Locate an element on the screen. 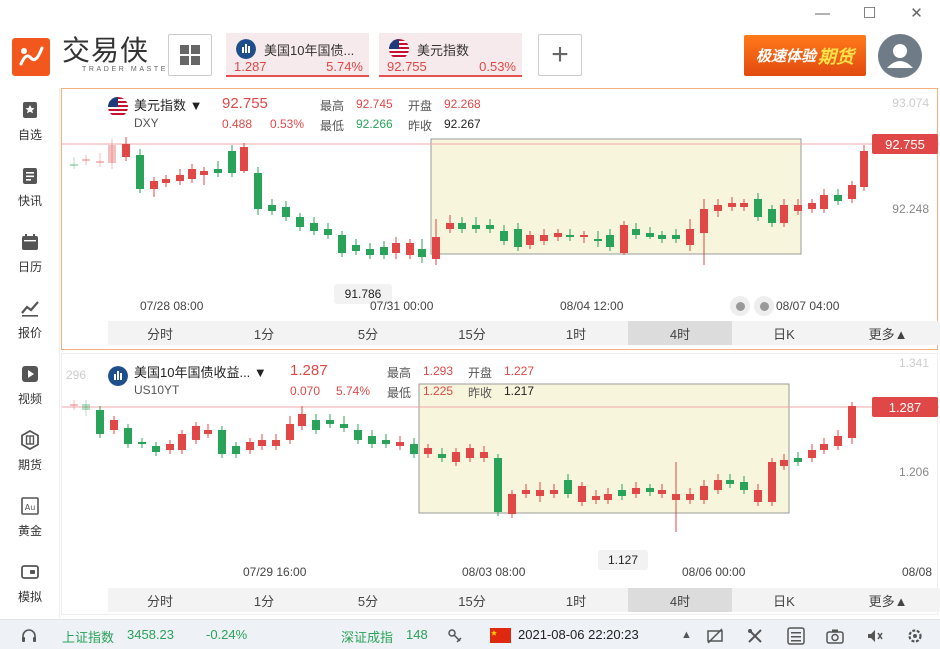  sidebar-item-calendar: 日历 is located at coordinates (30, 253).